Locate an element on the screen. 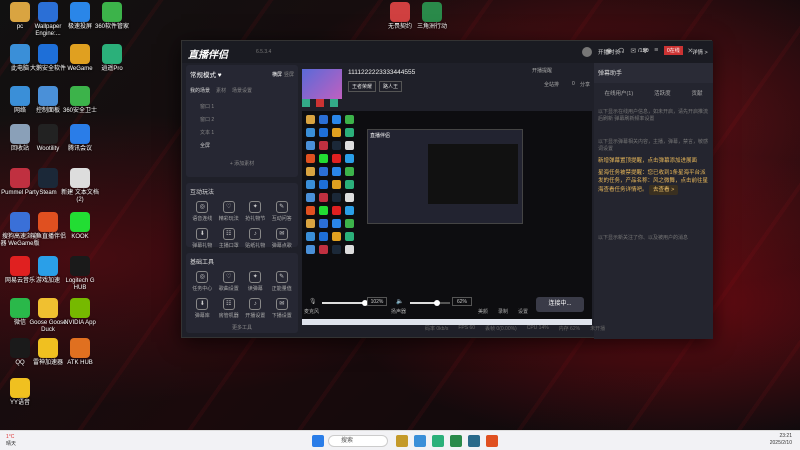  add-material-button: + 添加素材 is located at coordinates (242, 163).